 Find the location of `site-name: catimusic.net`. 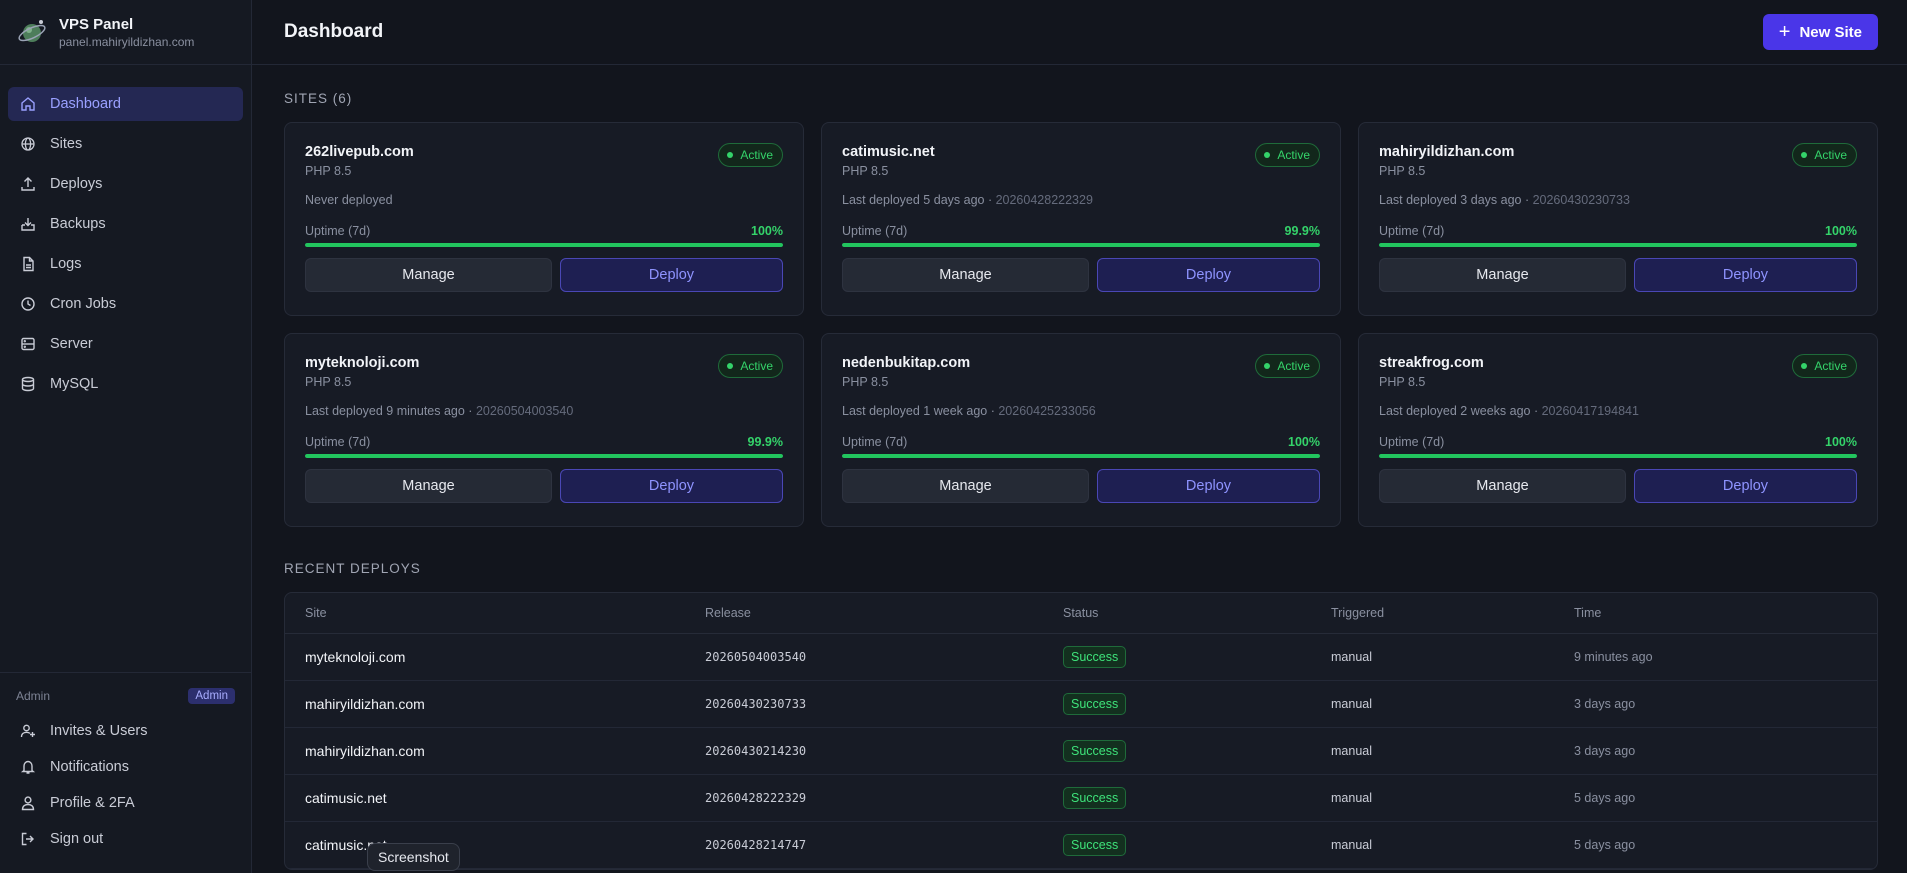

site-name: catimusic.net is located at coordinates (1081, 152).